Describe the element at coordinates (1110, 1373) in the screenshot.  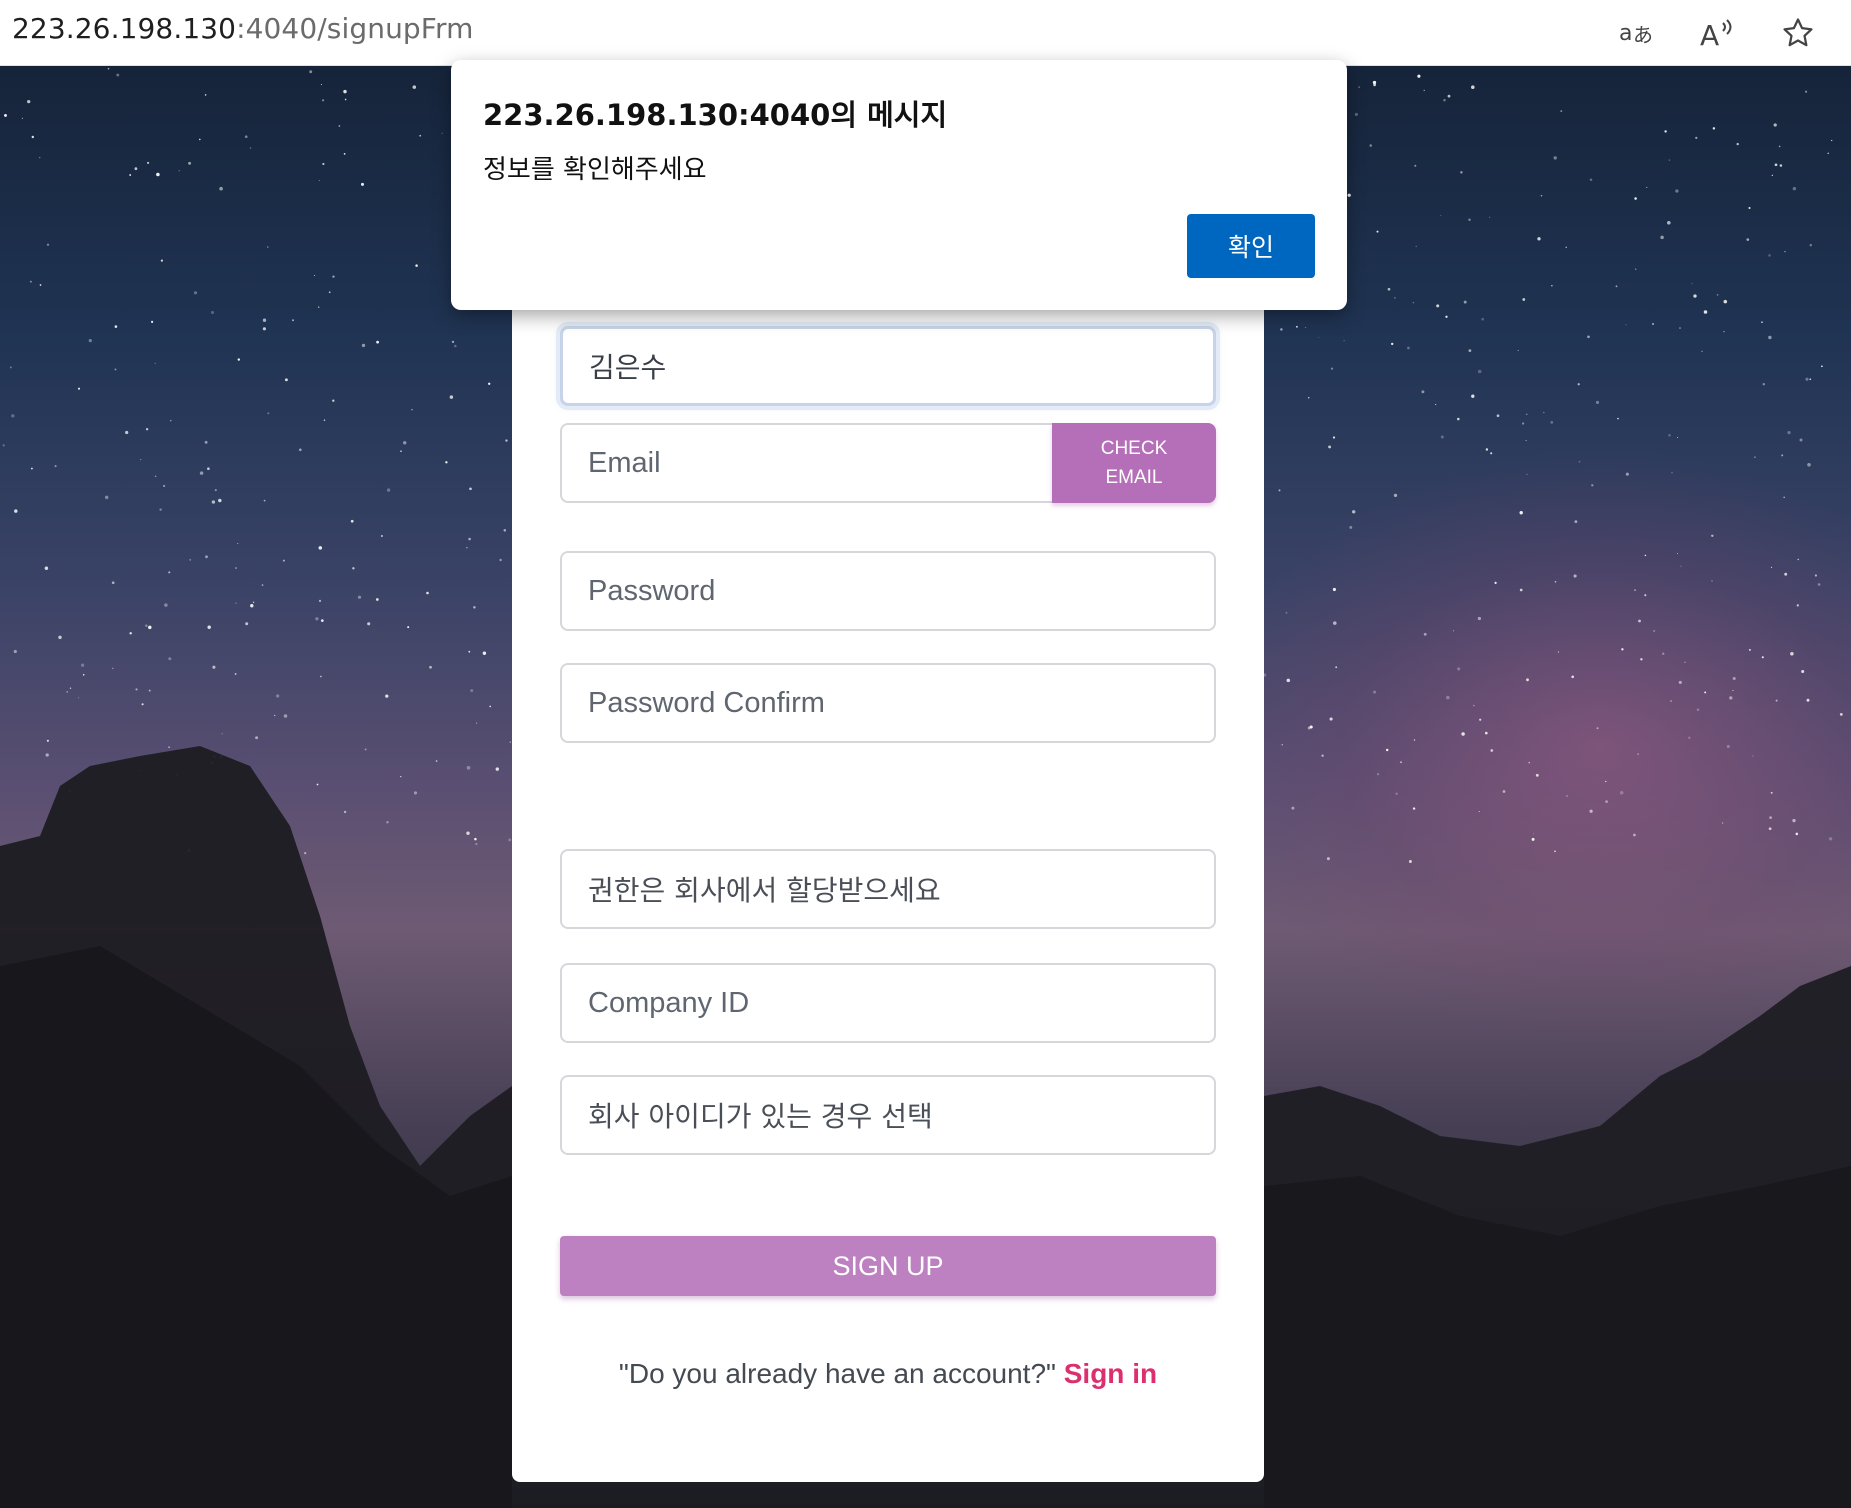
I see `sign-in-link: Sign in` at that location.